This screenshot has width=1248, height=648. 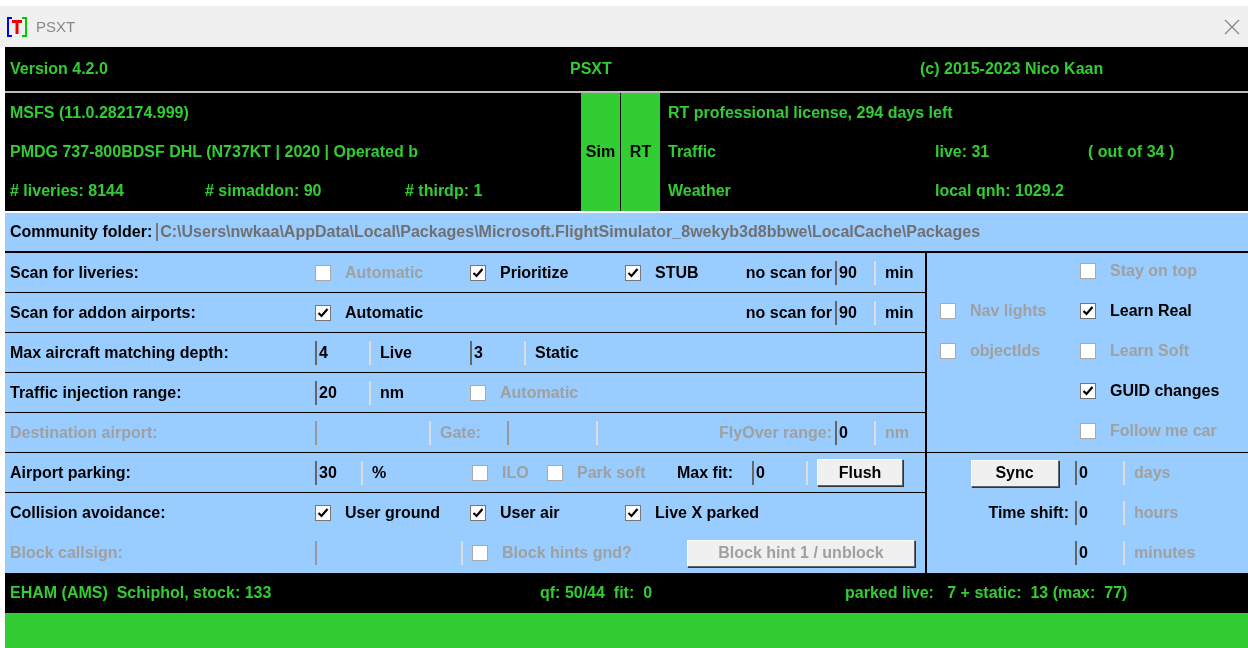 What do you see at coordinates (1000, 191) in the screenshot?
I see `info-value: local qnh: 1029.2` at bounding box center [1000, 191].